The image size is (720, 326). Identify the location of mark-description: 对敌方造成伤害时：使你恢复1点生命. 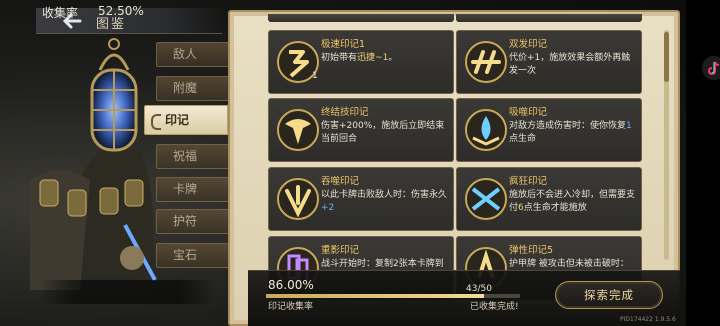
(570, 132).